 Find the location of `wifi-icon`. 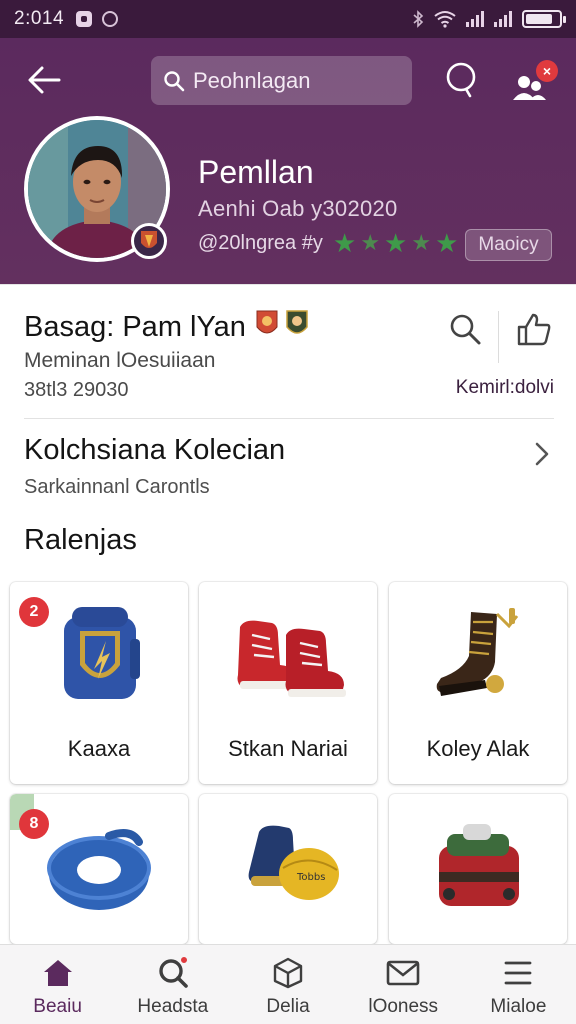

wifi-icon is located at coordinates (445, 19).